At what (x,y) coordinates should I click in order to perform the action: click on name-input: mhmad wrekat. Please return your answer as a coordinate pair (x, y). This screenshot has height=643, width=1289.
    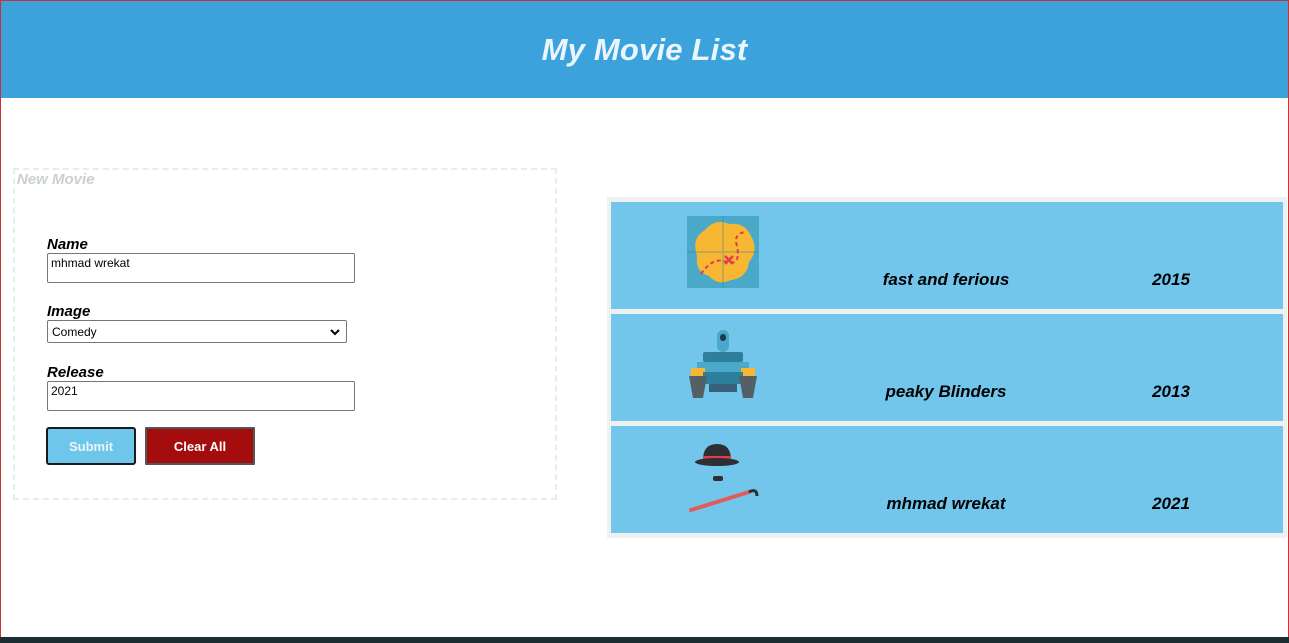
    Looking at the image, I should click on (201, 268).